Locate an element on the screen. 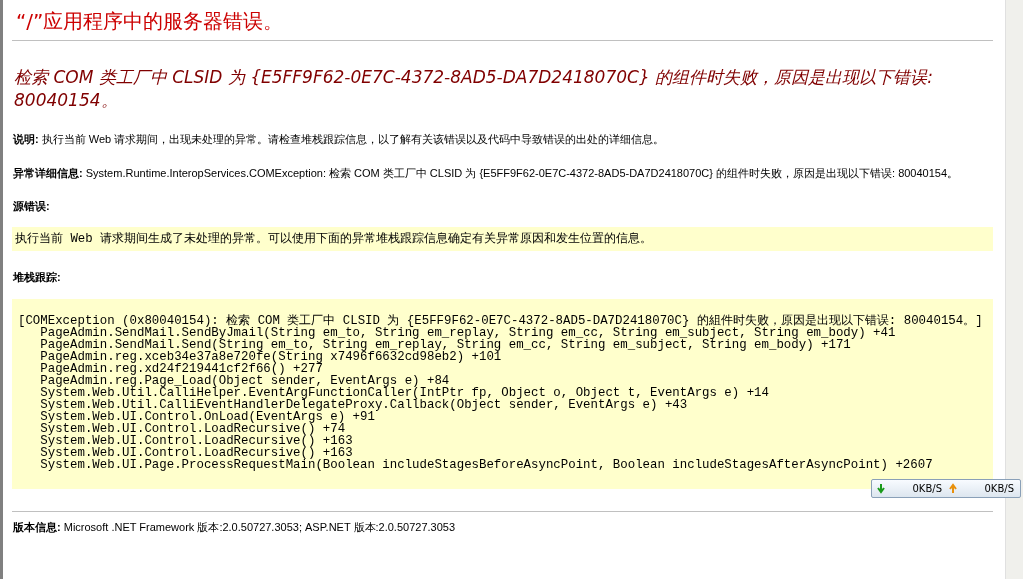 The height and width of the screenshot is (579, 1023). source-error-message: 执行当前 Web 请求期间生成了未处理的异常。可以使用下面的异常堆栈跟踪信息确定有关异常原因和发生位置的信息。 is located at coordinates (502, 238).